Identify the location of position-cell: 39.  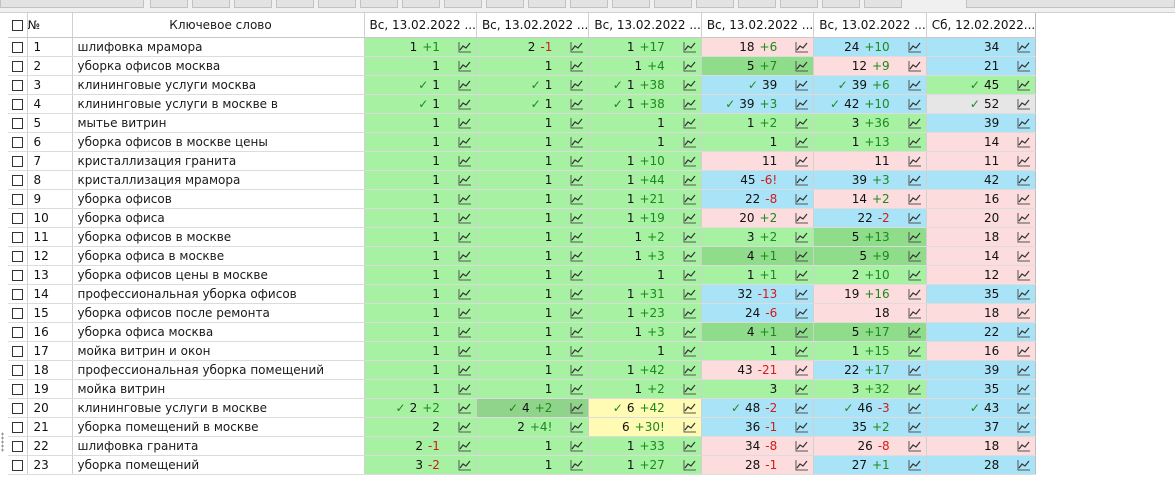
(981, 370).